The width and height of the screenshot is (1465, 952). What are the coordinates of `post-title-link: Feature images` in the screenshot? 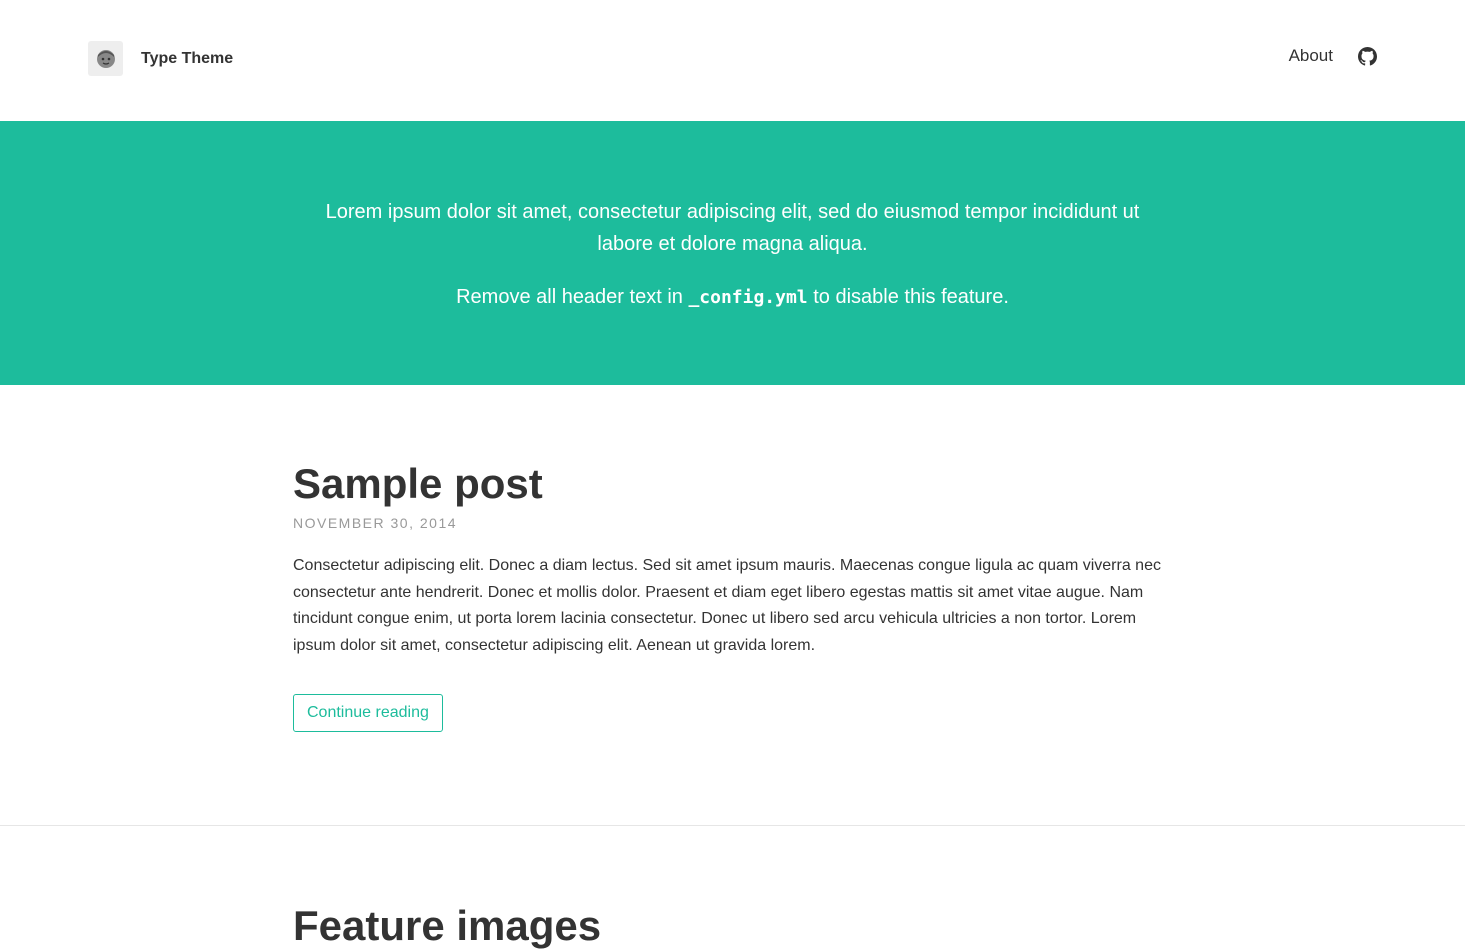 It's located at (733, 926).